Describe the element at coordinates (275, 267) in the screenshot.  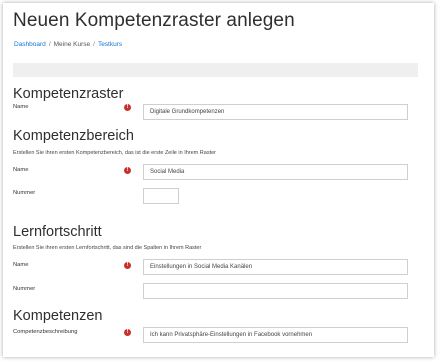
I see `lernfortschritt-name-input: Einstellungen in Social Media Kanälen` at that location.